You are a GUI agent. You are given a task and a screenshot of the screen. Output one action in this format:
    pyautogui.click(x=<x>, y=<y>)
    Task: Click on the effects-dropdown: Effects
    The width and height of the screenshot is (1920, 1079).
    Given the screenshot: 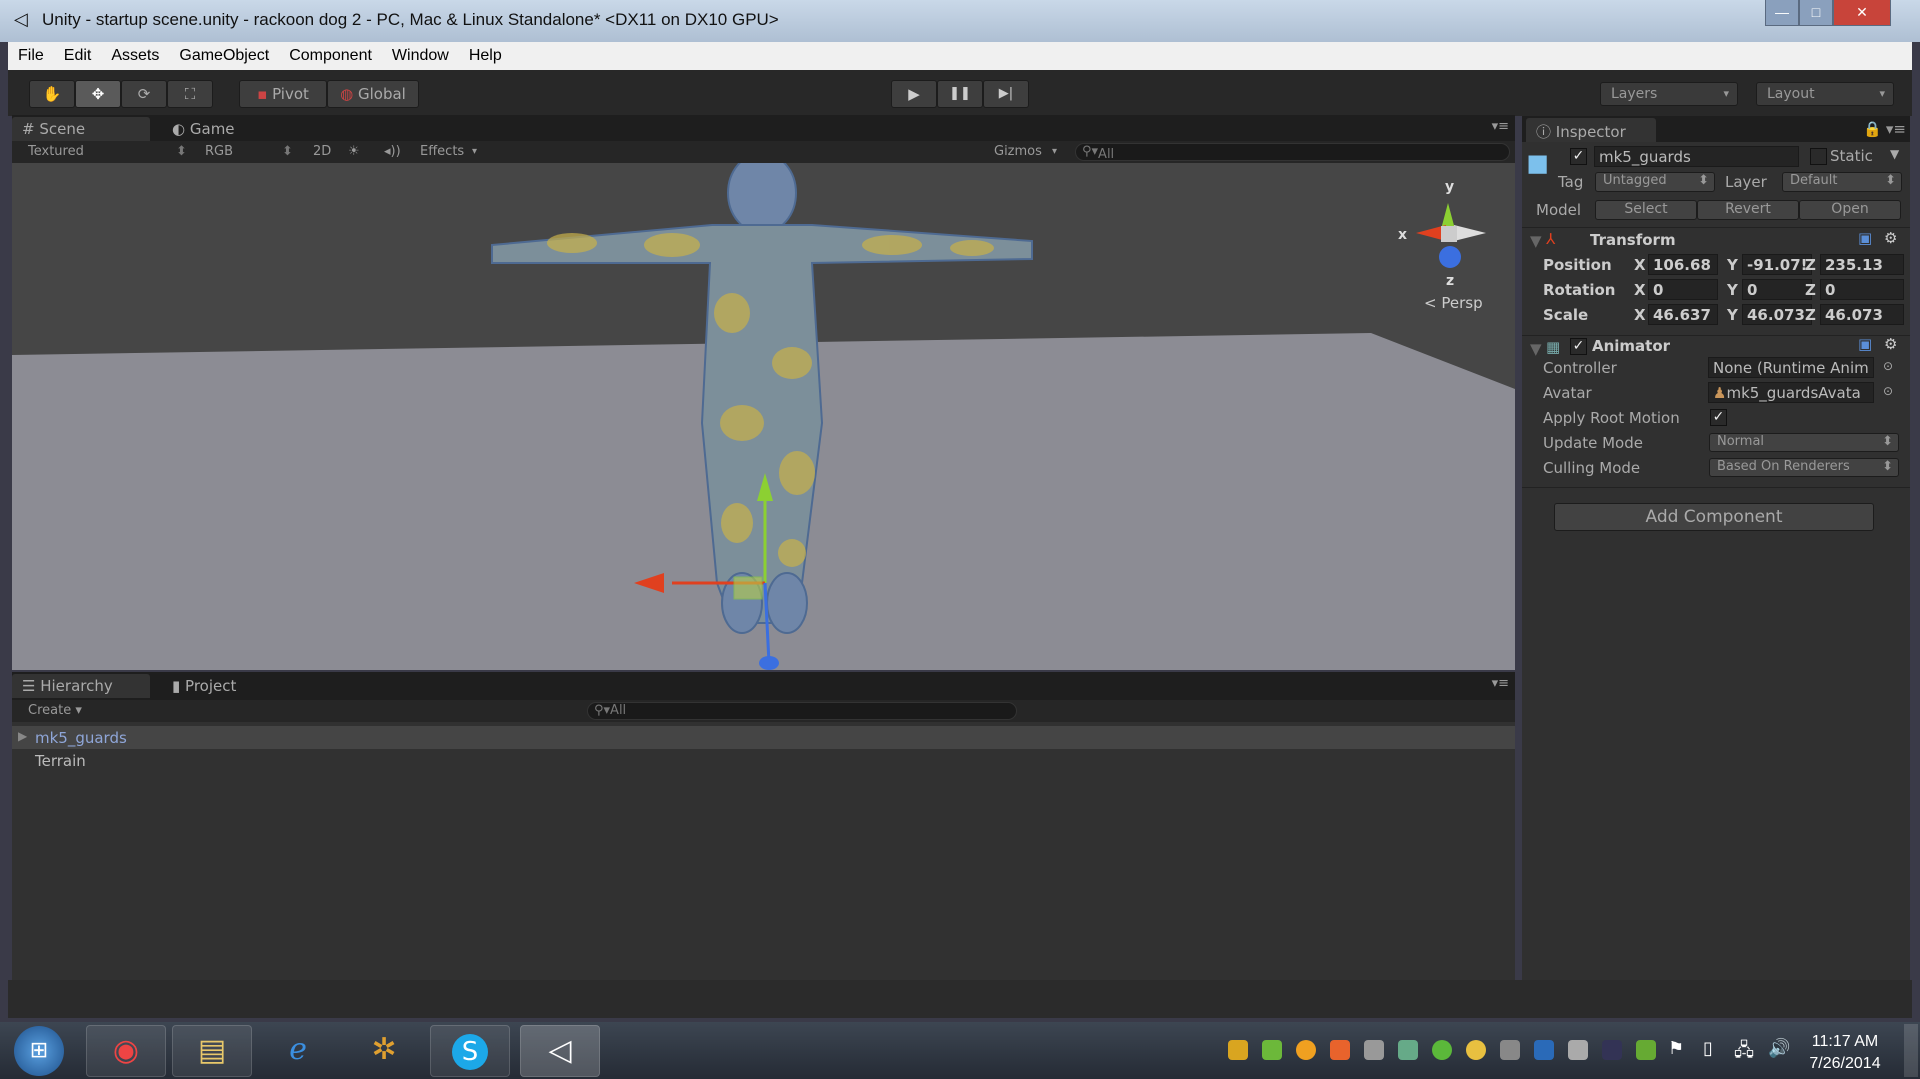 What is the action you would take?
    pyautogui.click(x=442, y=151)
    